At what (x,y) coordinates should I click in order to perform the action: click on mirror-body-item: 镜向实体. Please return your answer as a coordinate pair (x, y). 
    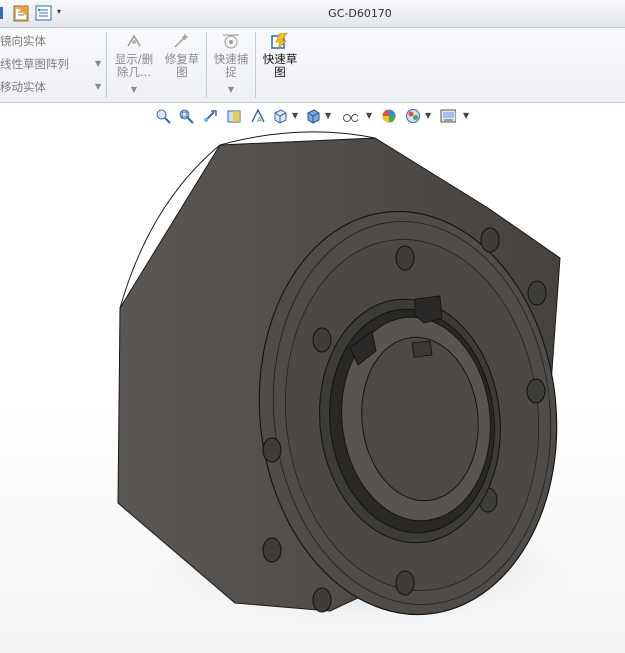
    Looking at the image, I should click on (23, 41).